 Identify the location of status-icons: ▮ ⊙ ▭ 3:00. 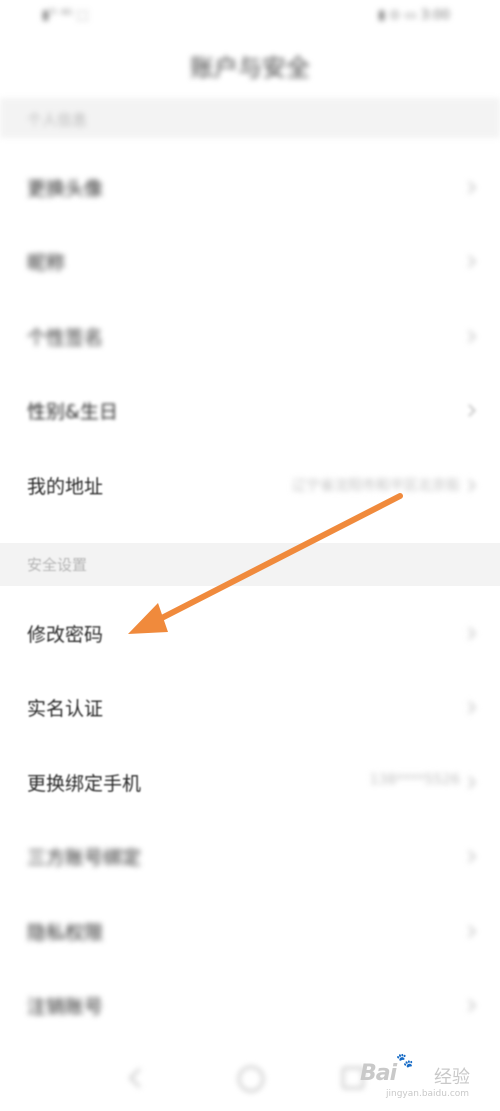
(414, 15).